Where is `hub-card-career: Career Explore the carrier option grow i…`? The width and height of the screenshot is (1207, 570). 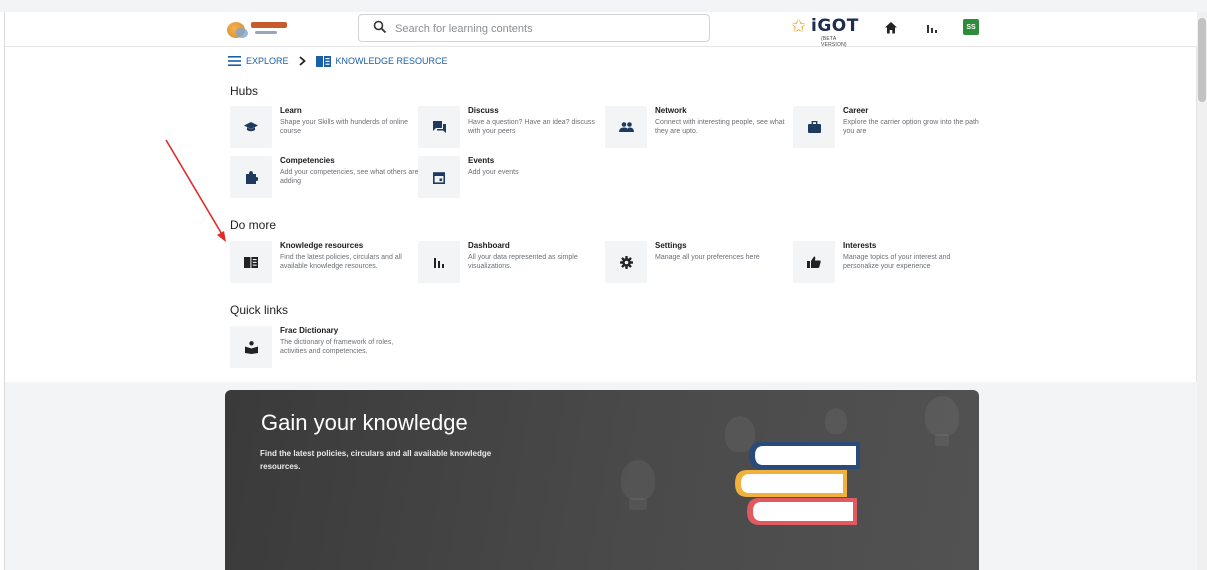
hub-card-career: Career Explore the carrier option grow i… is located at coordinates (886, 127).